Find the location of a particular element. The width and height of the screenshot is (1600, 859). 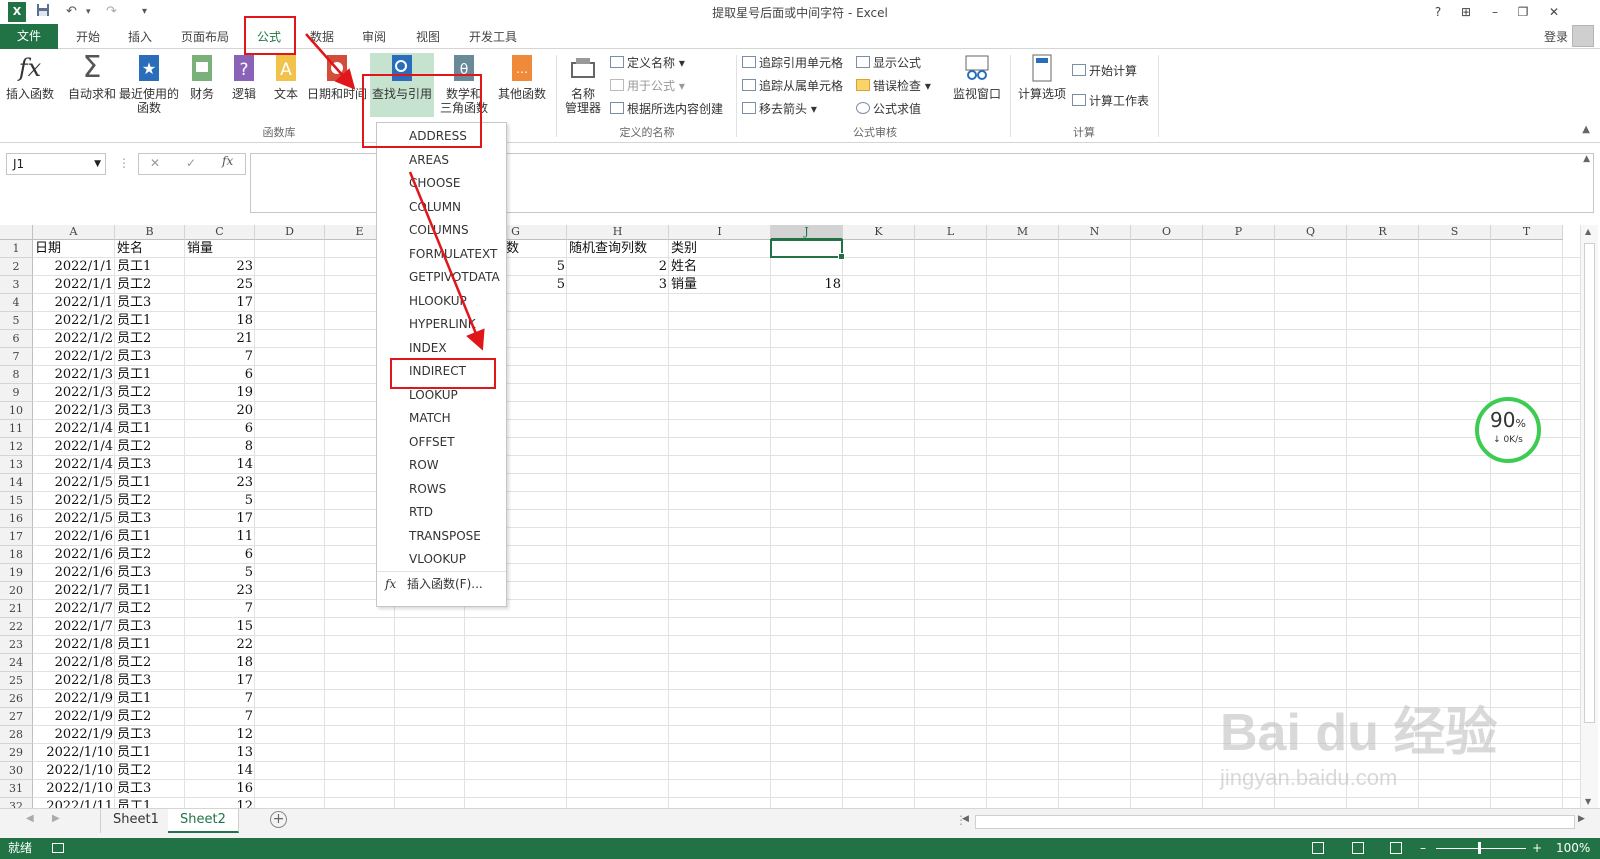

cell-b4: 员工3 is located at coordinates (150, 303).